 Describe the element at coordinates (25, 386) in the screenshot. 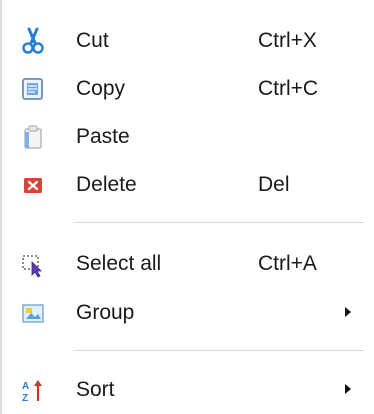

I see `svg-text: A` at that location.